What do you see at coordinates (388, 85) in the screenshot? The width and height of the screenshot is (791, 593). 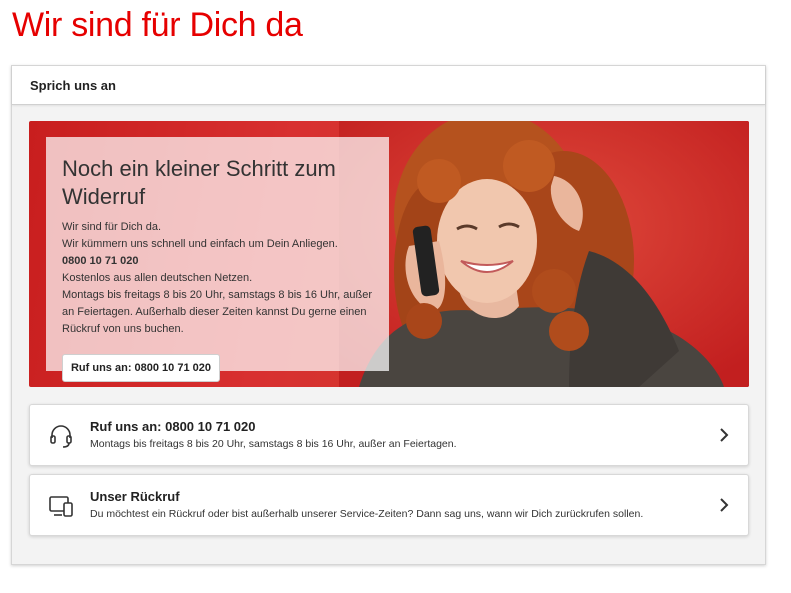 I see `panel-header: Sprich uns an` at bounding box center [388, 85].